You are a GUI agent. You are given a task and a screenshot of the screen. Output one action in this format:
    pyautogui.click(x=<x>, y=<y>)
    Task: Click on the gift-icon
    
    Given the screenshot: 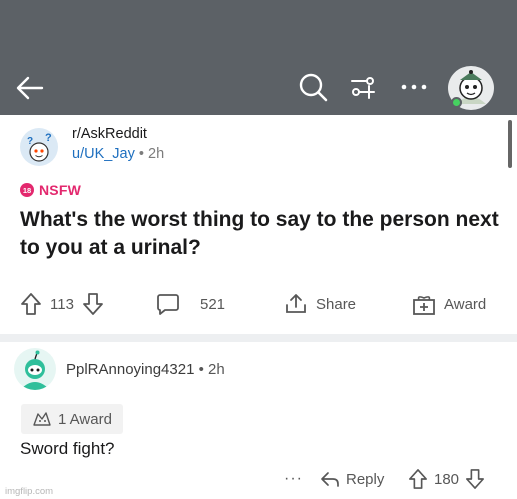 What is the action you would take?
    pyautogui.click(x=424, y=305)
    